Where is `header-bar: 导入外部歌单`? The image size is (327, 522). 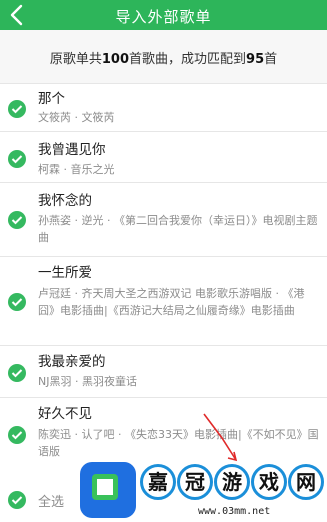 header-bar: 导入外部歌单 is located at coordinates (163, 15).